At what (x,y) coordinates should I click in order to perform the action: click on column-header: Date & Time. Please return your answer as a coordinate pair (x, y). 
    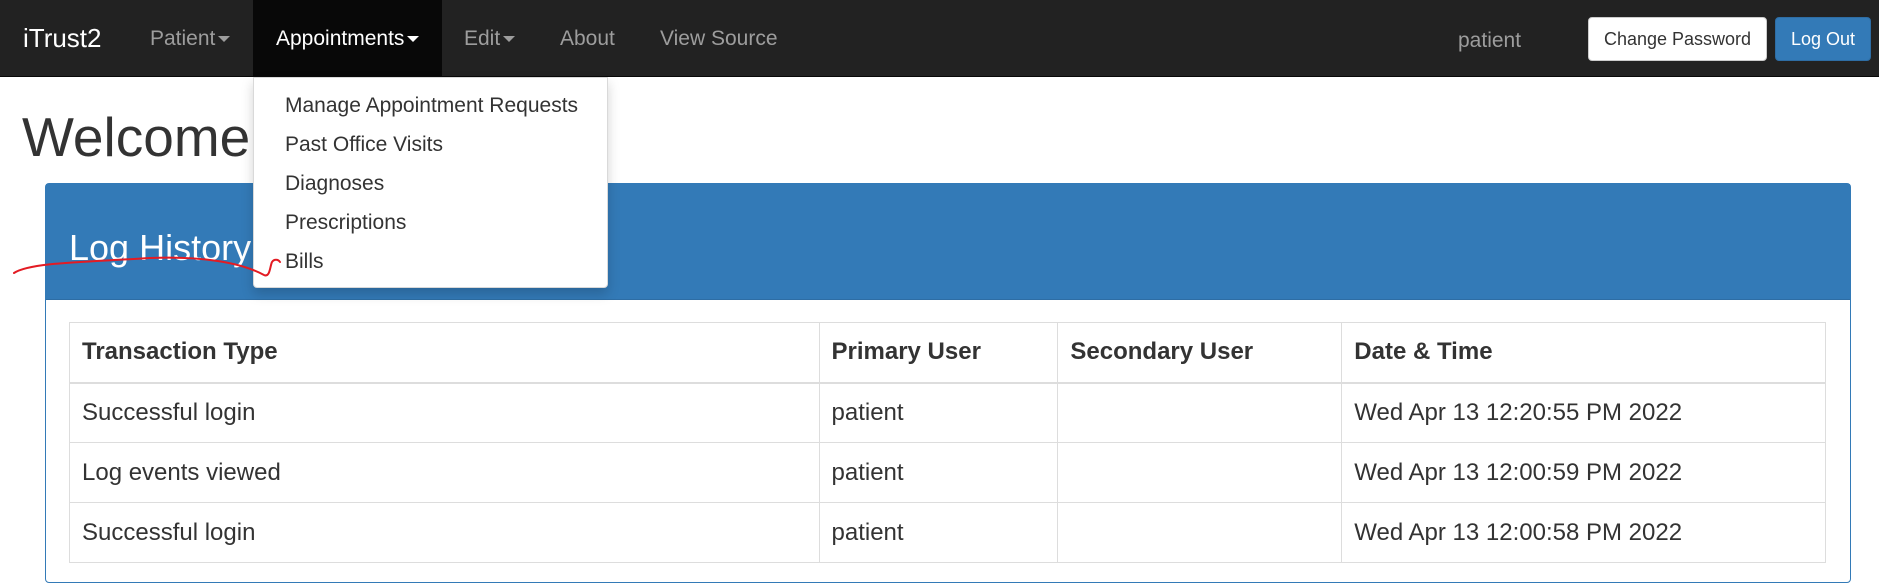
    Looking at the image, I should click on (1583, 353).